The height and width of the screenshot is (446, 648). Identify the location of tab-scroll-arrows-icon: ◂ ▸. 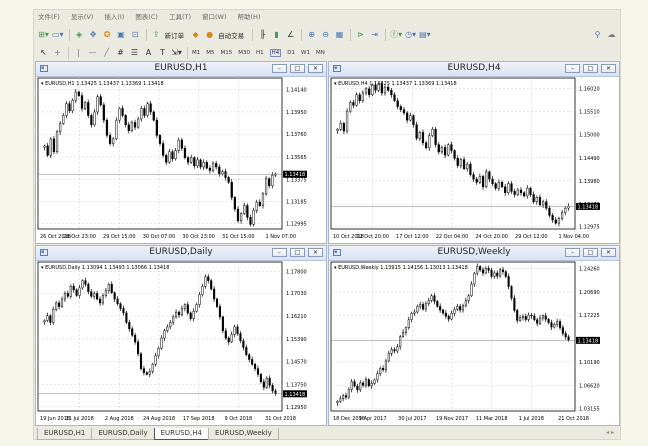
(610, 432).